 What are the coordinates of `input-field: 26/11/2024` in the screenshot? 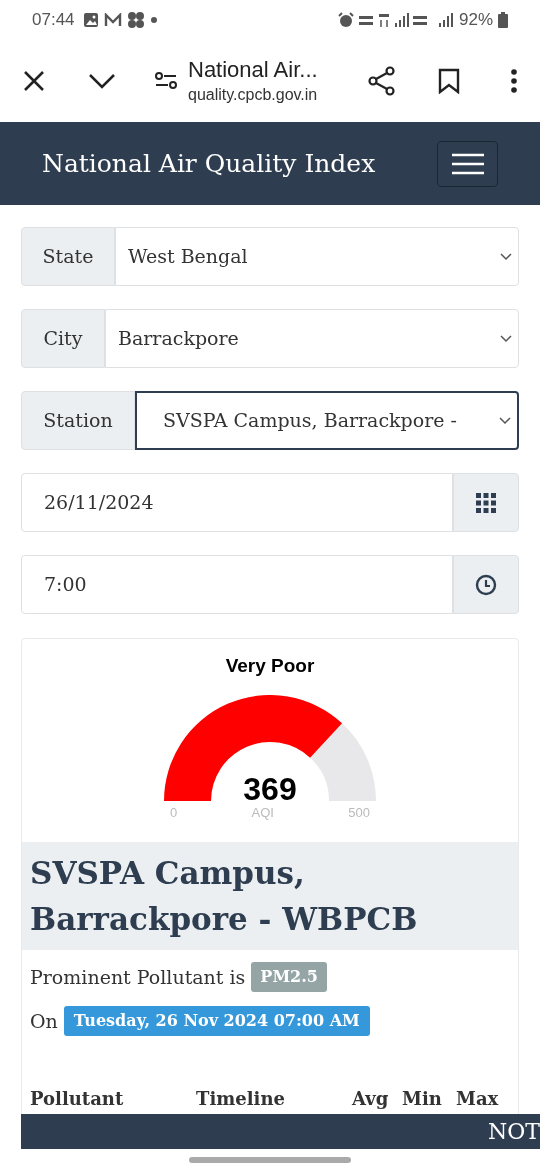 It's located at (237, 502).